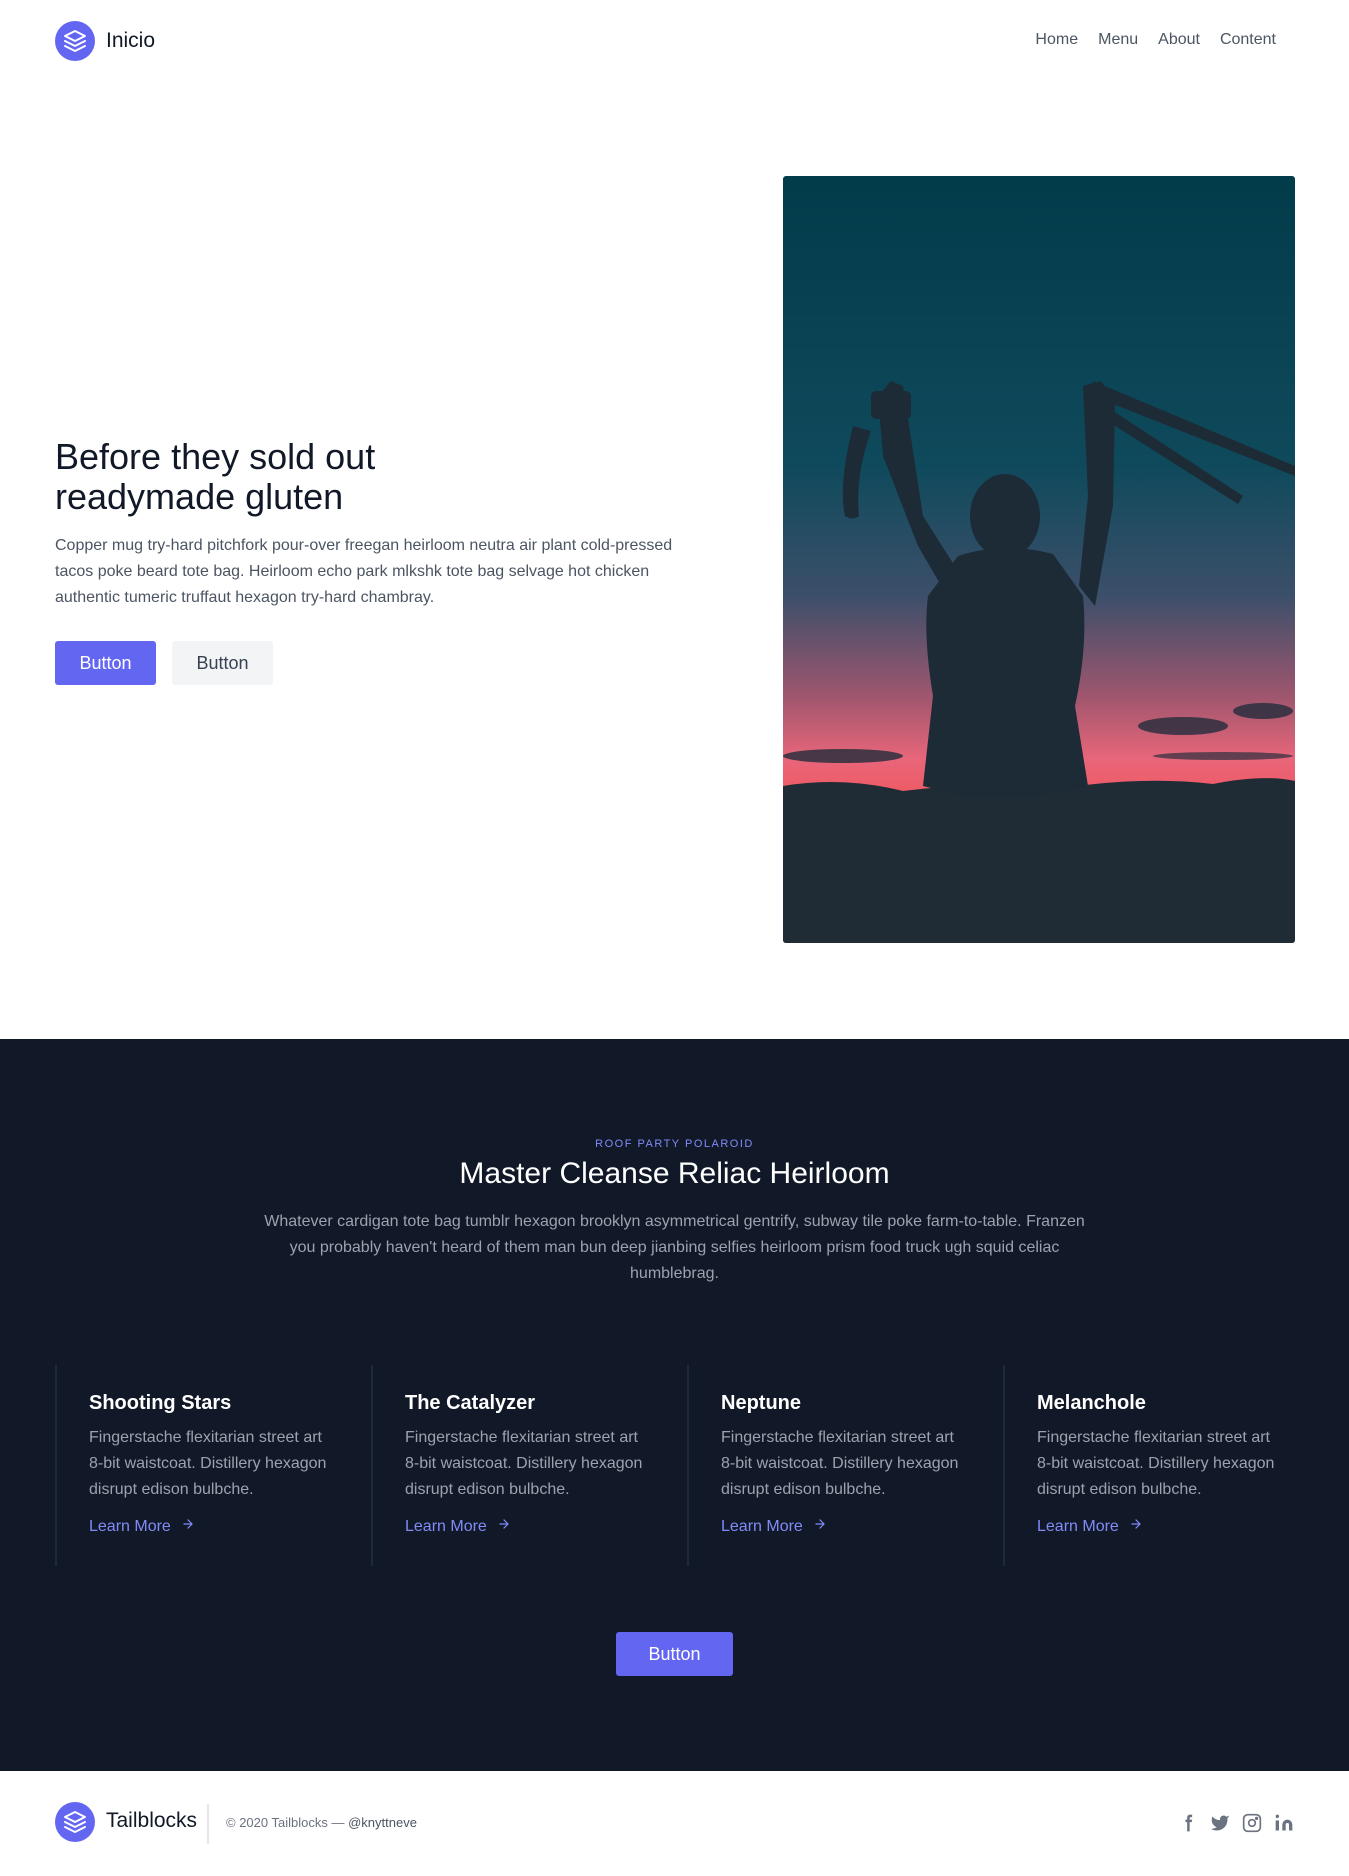 This screenshot has width=1349, height=1876. I want to click on linkedin-icon, so click(1284, 1823).